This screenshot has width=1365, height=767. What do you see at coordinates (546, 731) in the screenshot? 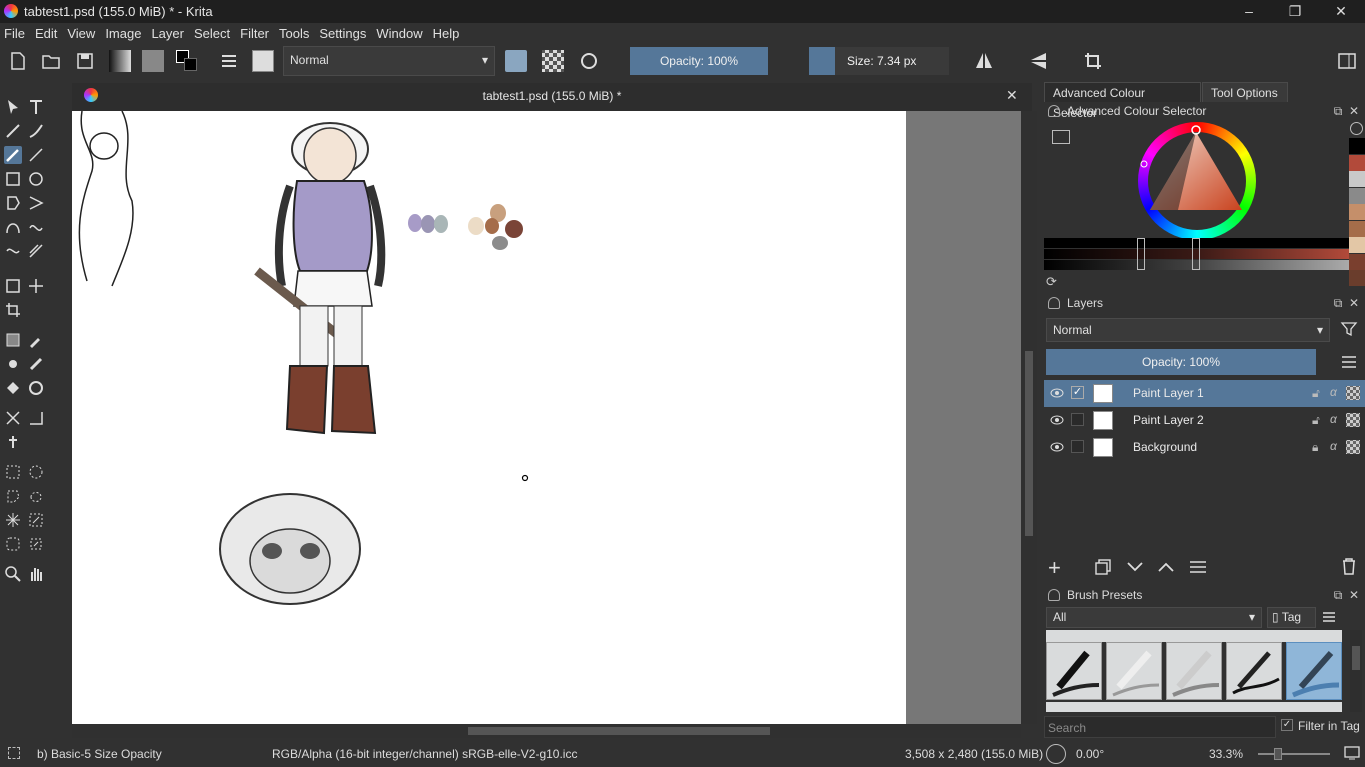
I see `horizontal-scrollbar` at bounding box center [546, 731].